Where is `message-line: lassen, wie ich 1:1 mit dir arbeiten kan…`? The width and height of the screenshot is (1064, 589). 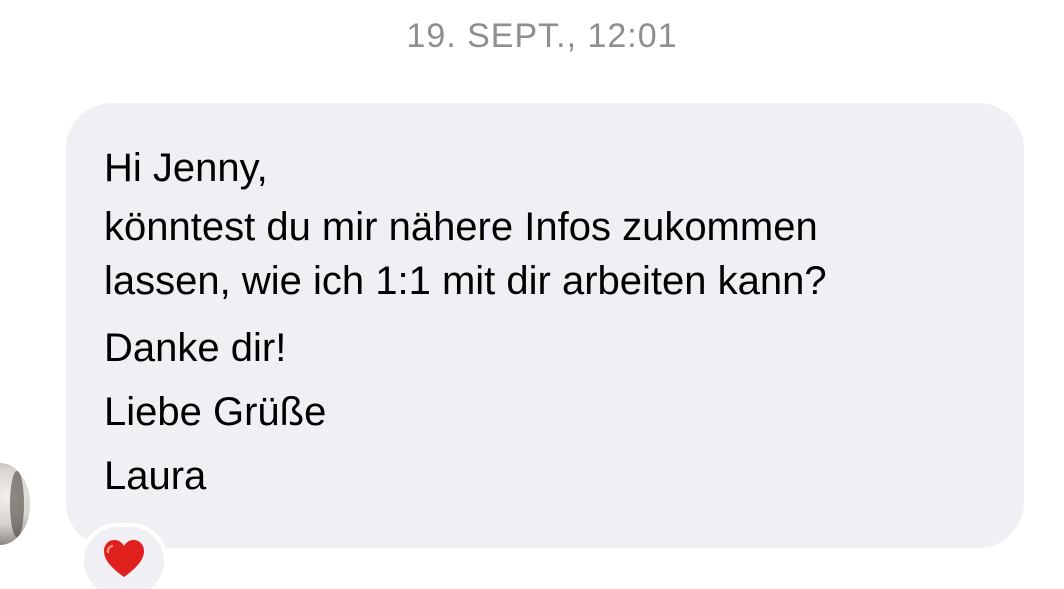 message-line: lassen, wie ich 1:1 mit dir arbeiten kan… is located at coordinates (465, 281).